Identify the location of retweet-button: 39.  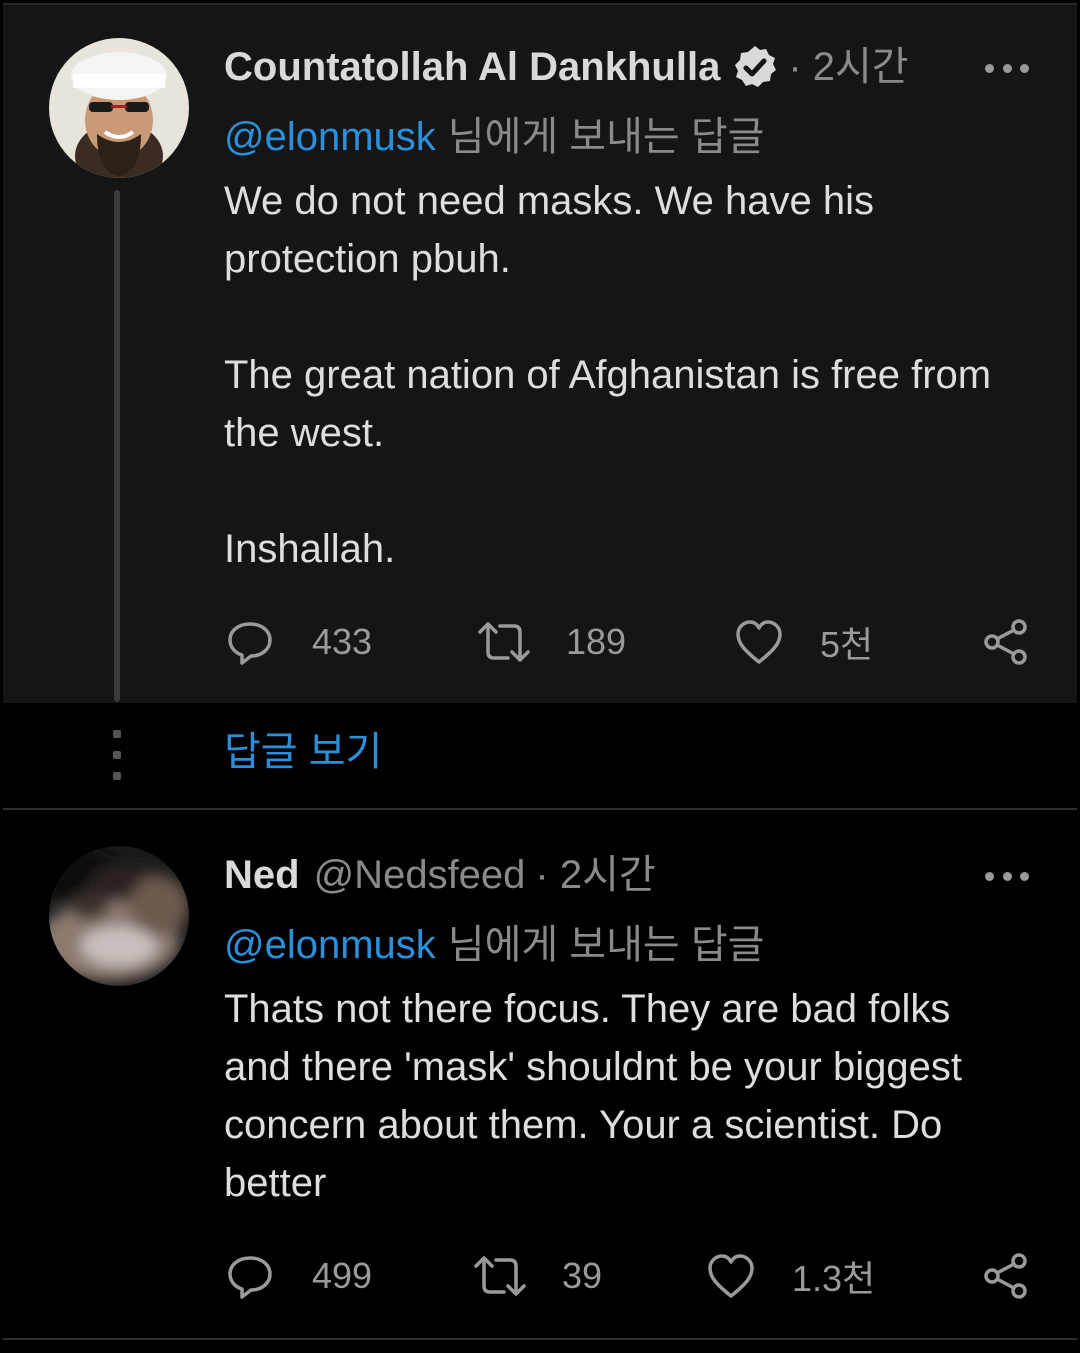
(537, 1276).